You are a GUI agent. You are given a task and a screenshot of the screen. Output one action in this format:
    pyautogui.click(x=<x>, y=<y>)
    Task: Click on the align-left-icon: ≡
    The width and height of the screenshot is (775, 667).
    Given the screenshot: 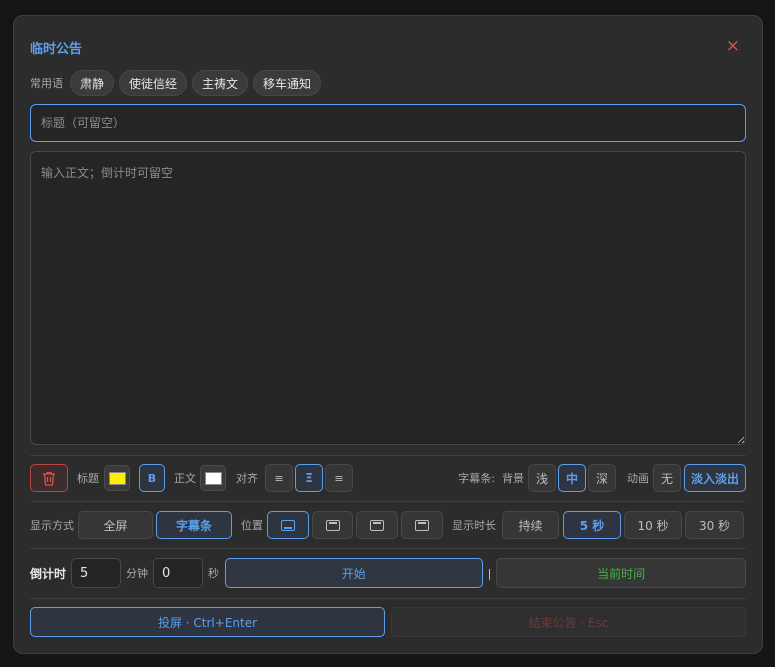 What is the action you would take?
    pyautogui.click(x=279, y=478)
    